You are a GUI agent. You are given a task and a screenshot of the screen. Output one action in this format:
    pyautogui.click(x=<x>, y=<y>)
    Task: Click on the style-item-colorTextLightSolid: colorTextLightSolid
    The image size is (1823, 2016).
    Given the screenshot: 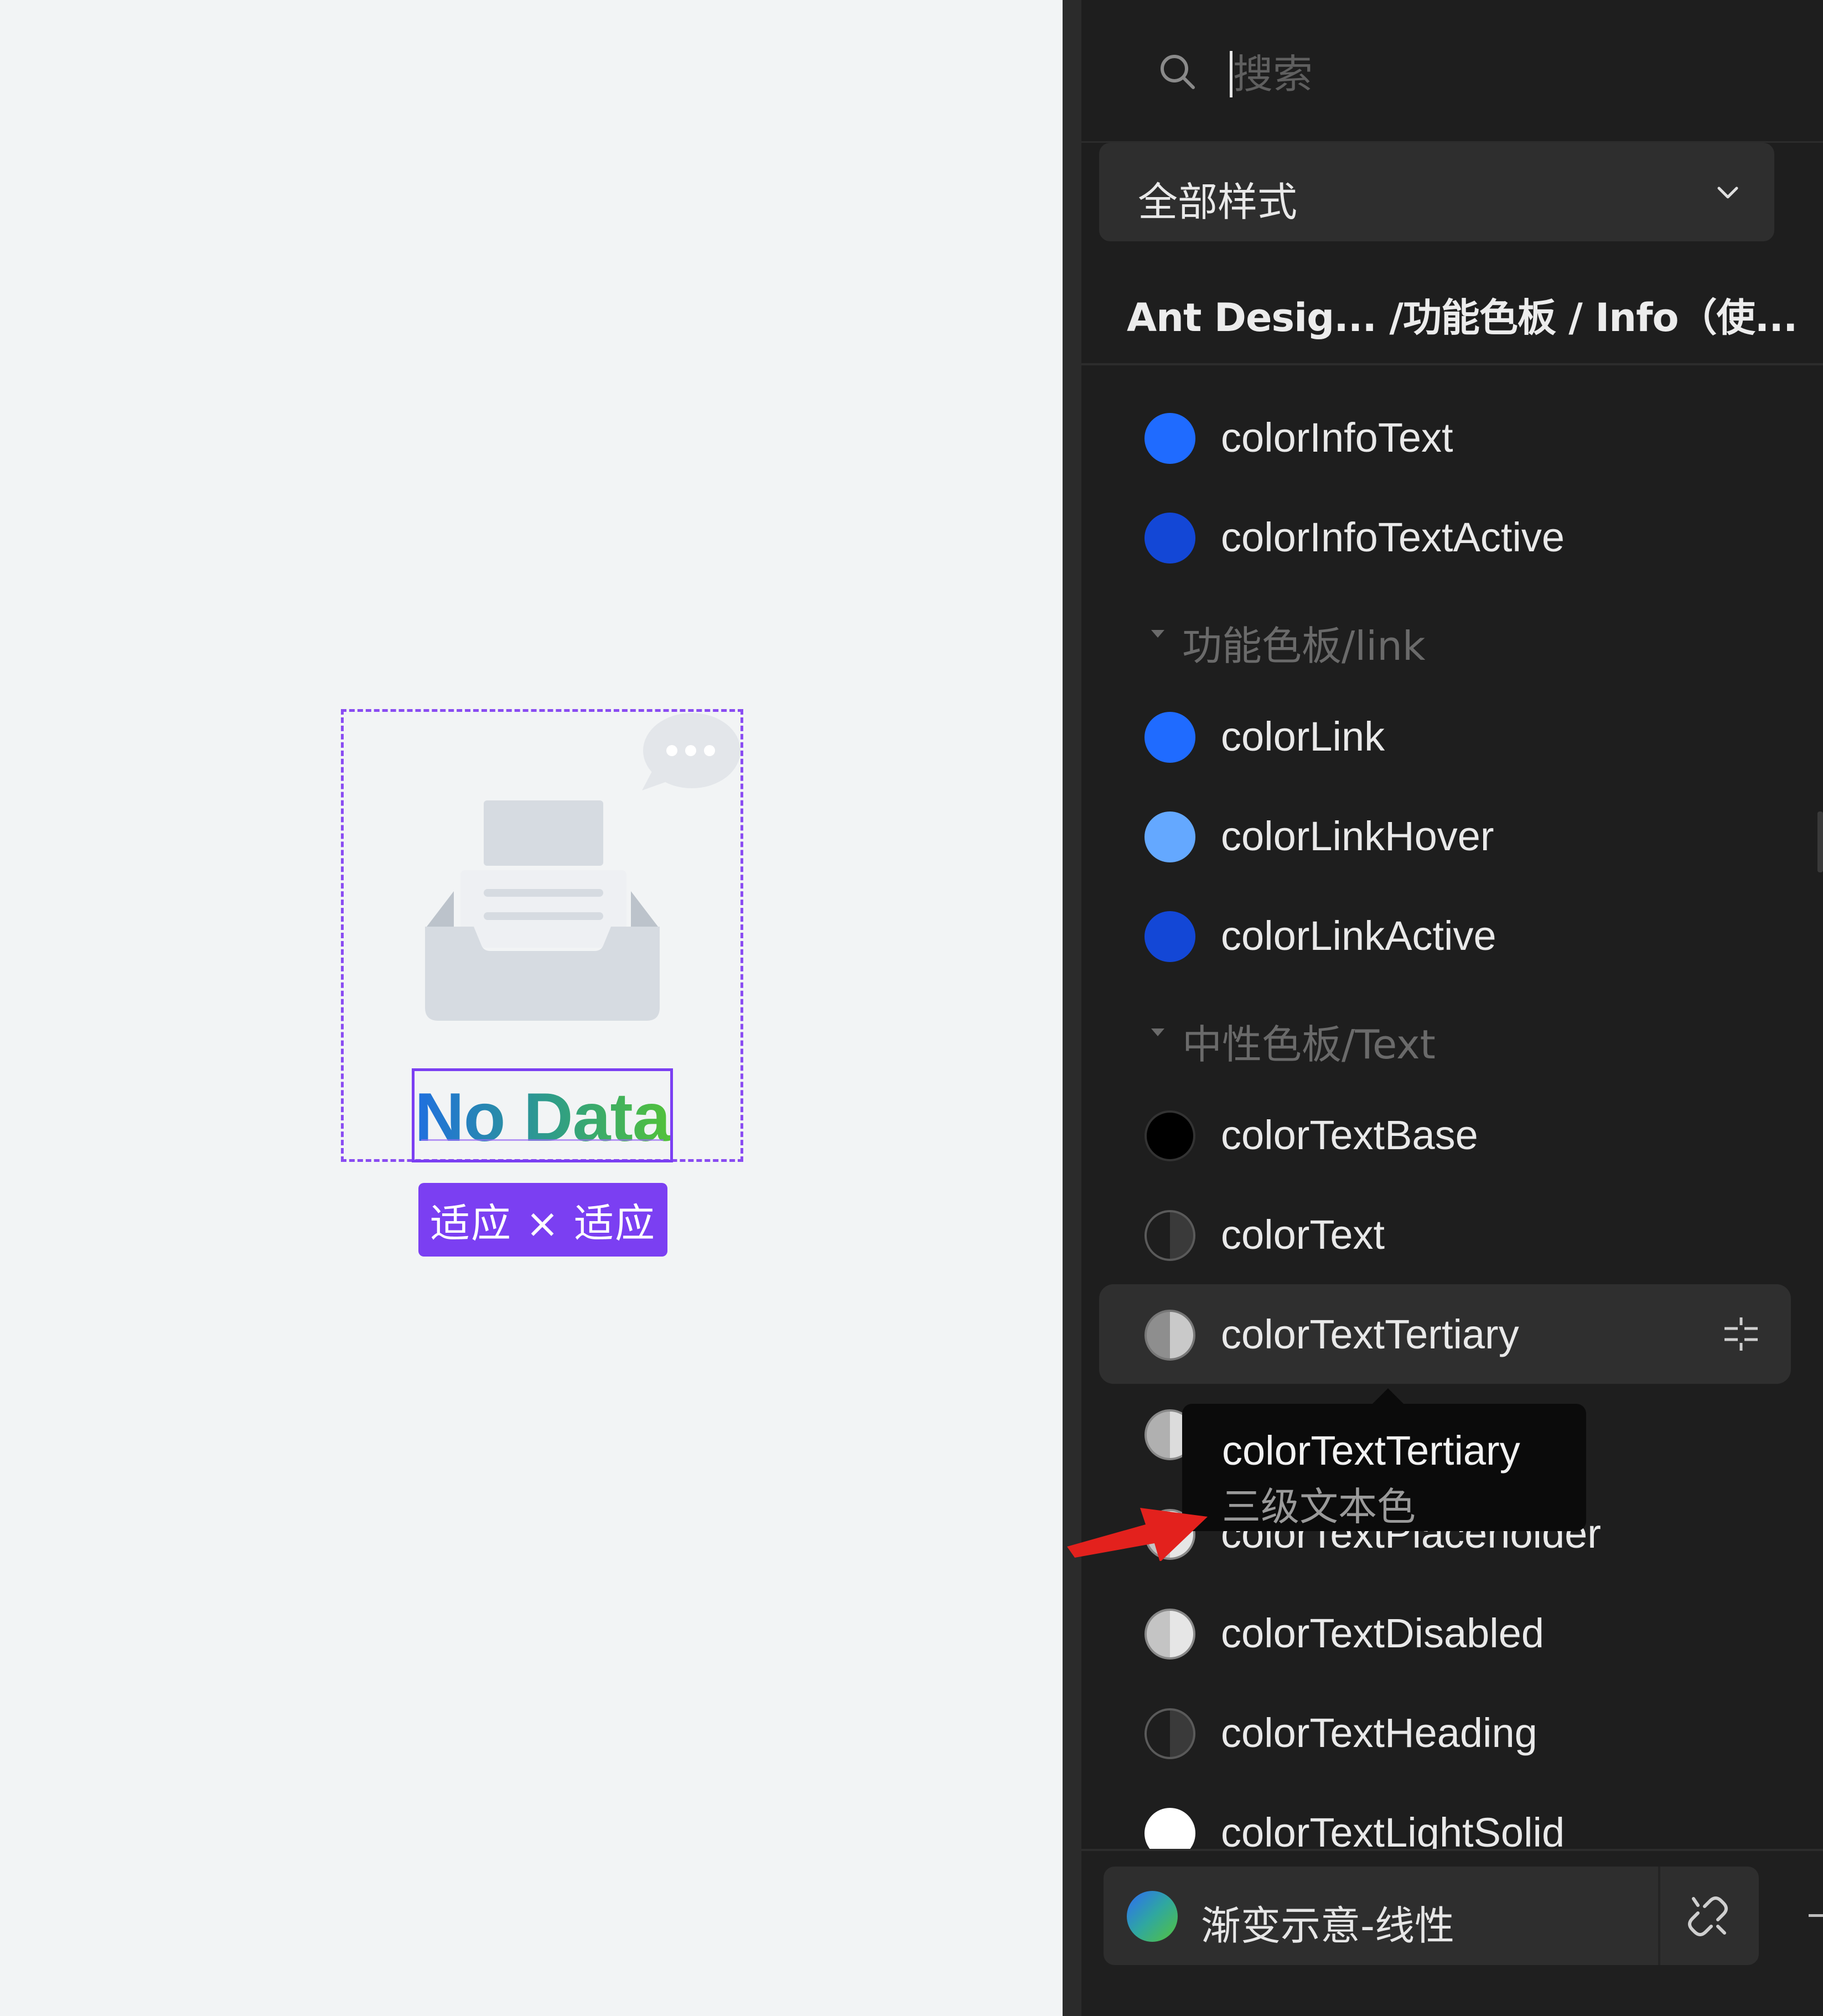 What is the action you would take?
    pyautogui.click(x=1445, y=1815)
    